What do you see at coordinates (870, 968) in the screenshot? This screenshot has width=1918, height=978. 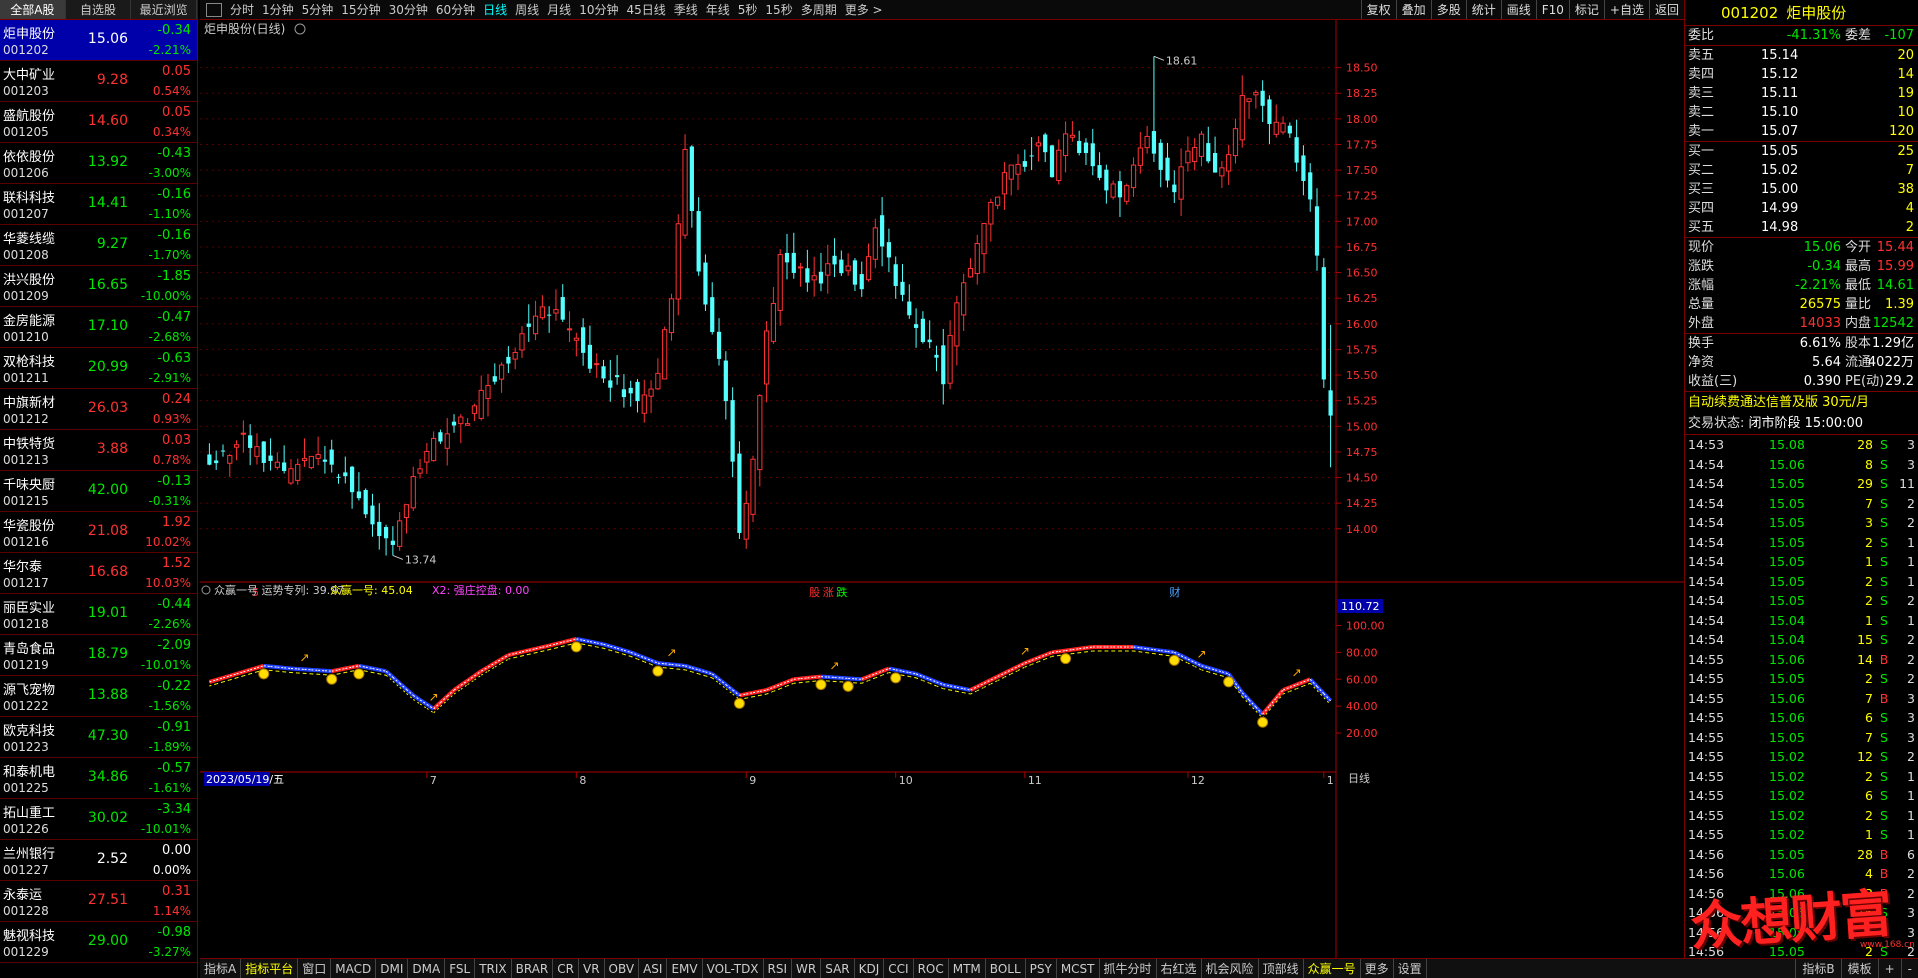 I see `indicator-tab: KDJ` at bounding box center [870, 968].